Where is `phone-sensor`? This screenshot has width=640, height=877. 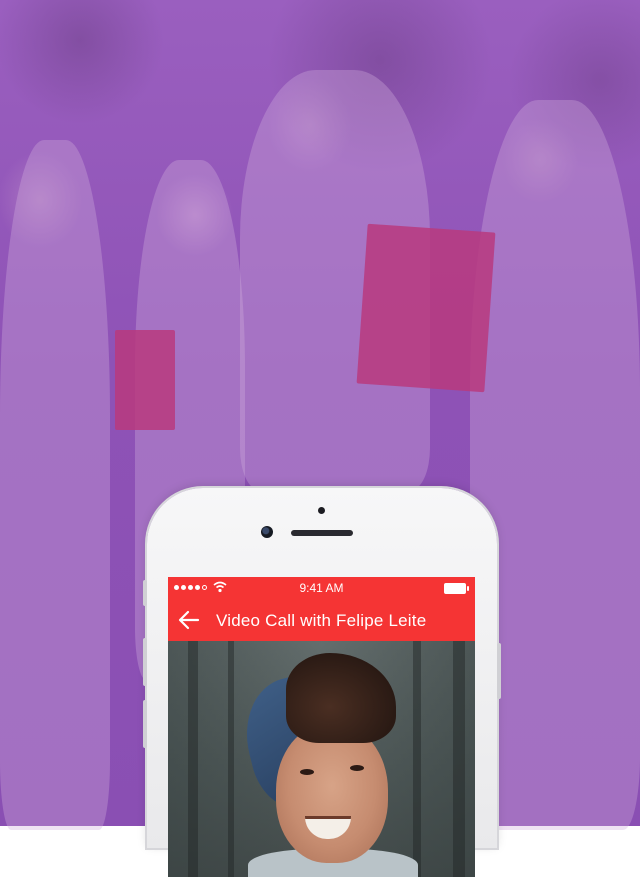 phone-sensor is located at coordinates (321, 510).